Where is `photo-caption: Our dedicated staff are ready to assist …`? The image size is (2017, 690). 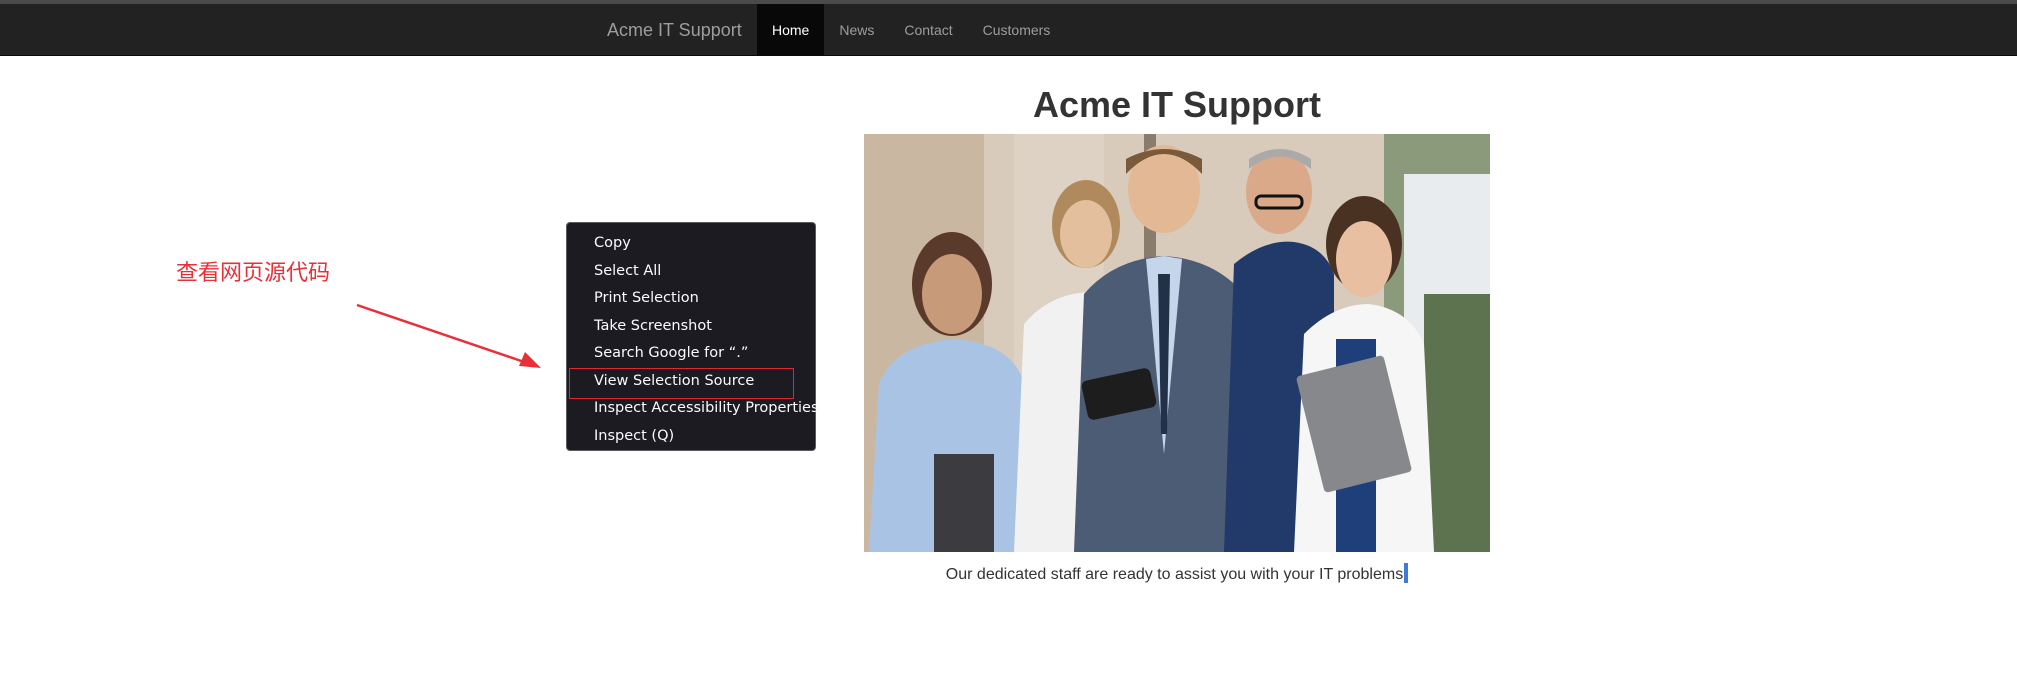 photo-caption: Our dedicated staff are ready to assist … is located at coordinates (1177, 573).